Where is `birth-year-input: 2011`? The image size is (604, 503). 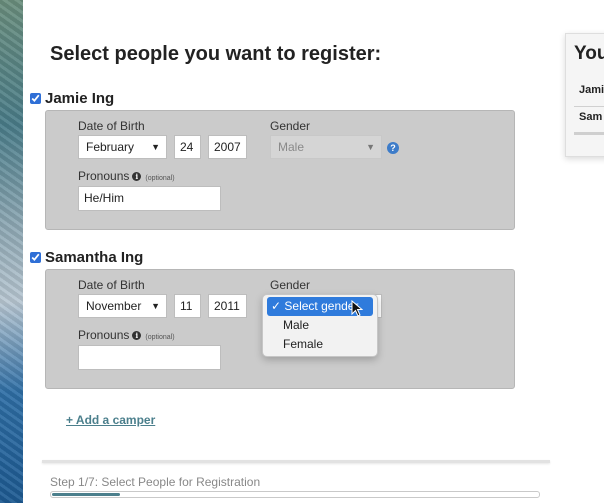 birth-year-input: 2011 is located at coordinates (227, 306).